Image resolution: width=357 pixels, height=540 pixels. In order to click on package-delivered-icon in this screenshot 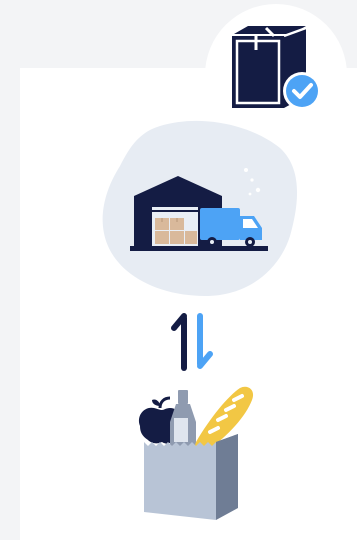, I will do `click(276, 68)`.